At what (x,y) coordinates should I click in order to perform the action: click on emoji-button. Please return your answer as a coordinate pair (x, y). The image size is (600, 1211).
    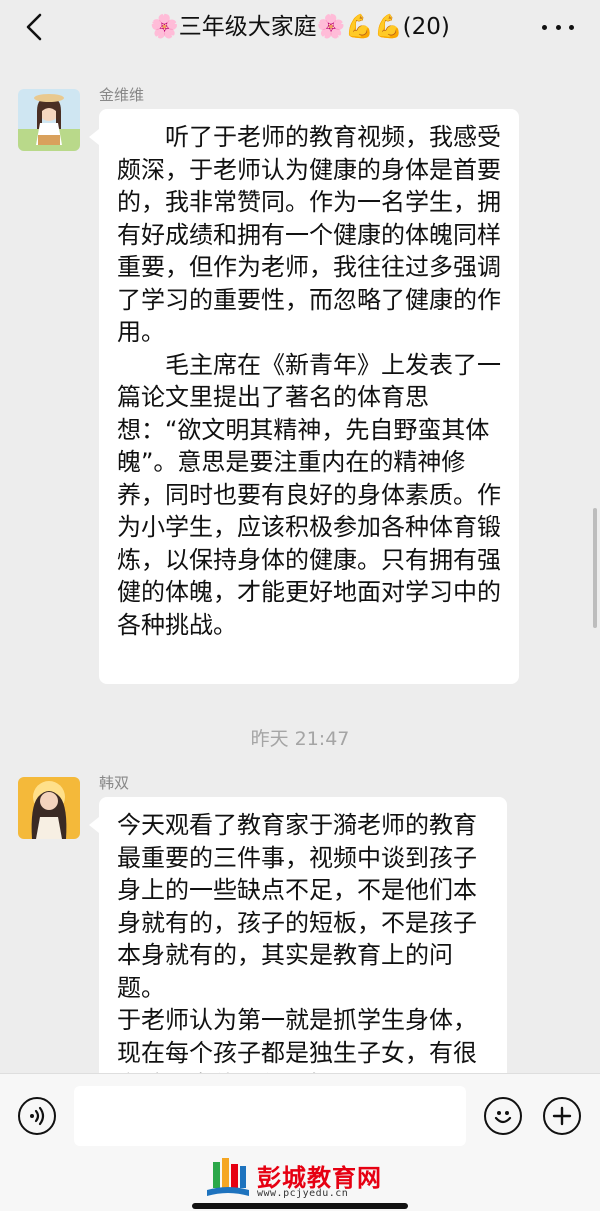
    Looking at the image, I should click on (503, 1116).